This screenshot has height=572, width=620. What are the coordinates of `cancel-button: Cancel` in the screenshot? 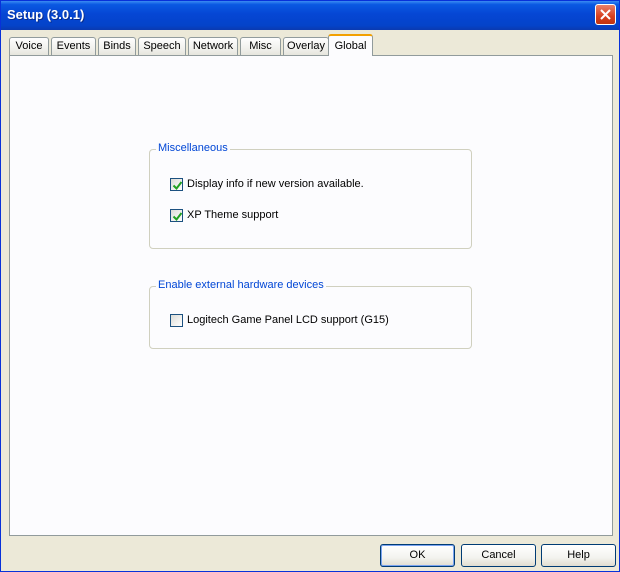 It's located at (498, 555).